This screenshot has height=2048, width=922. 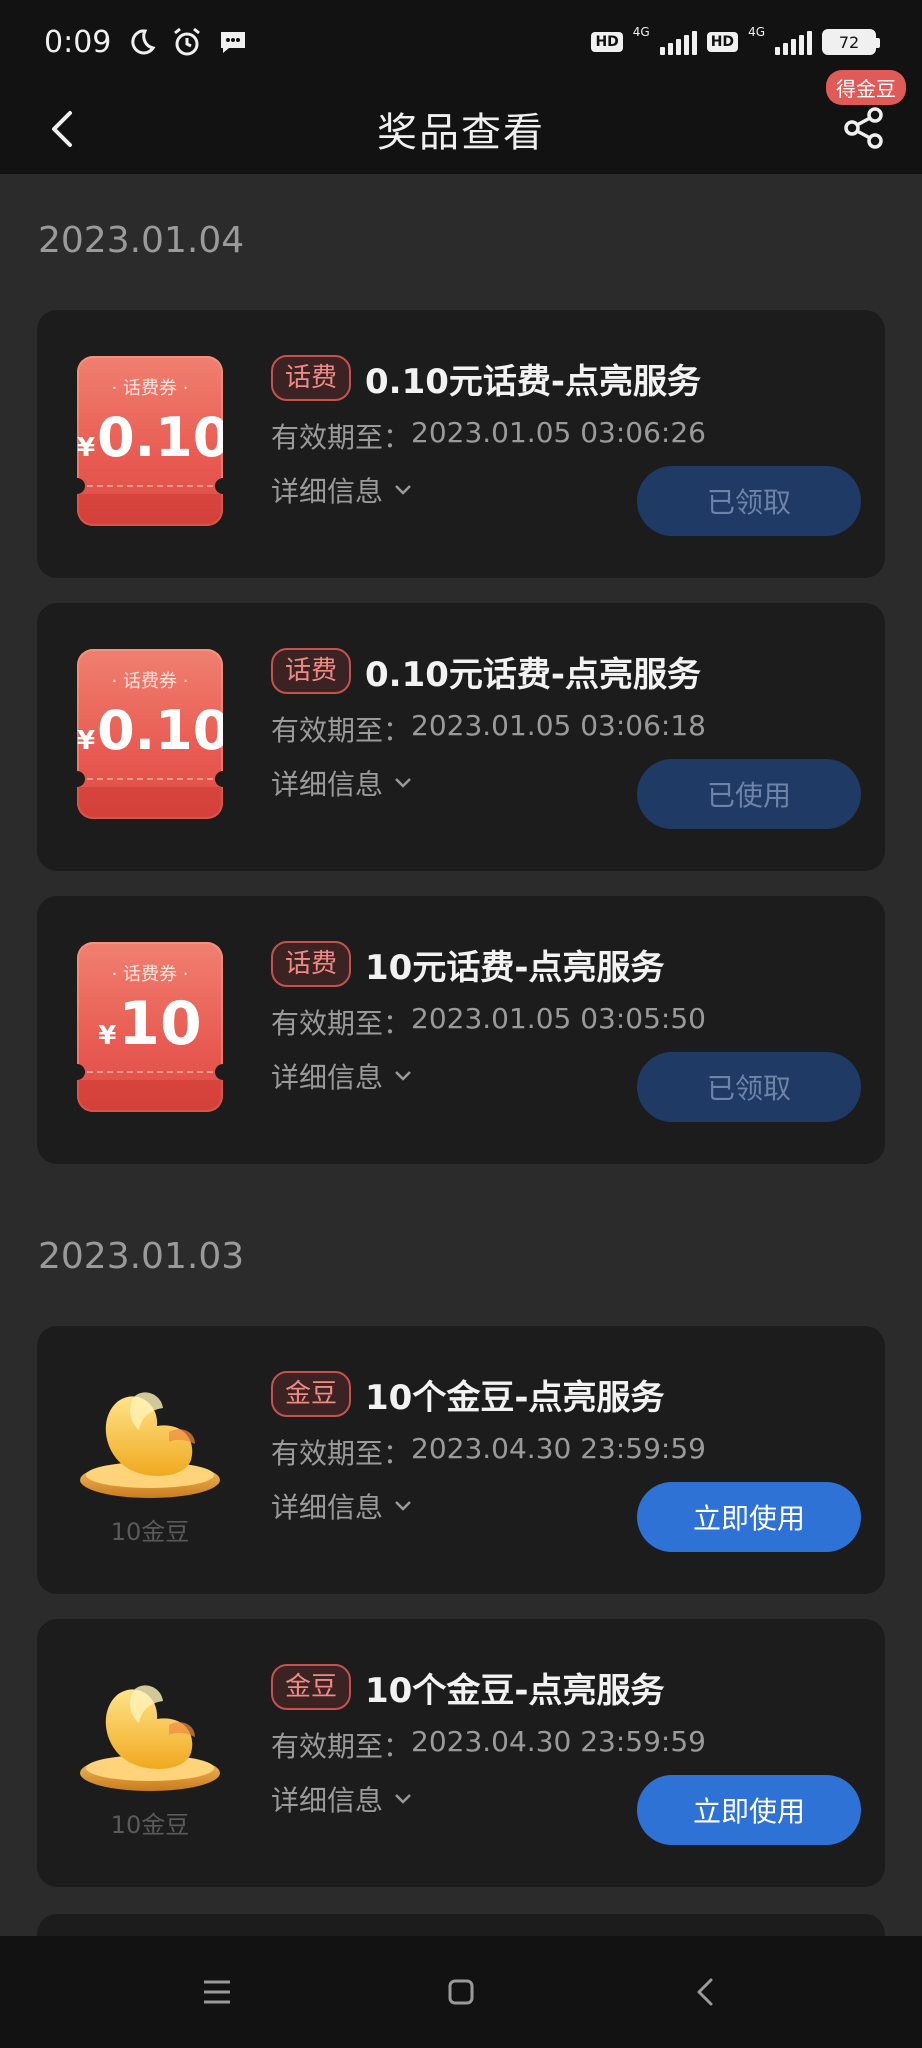 What do you see at coordinates (851, 42) in the screenshot?
I see `battery-icon: 72` at bounding box center [851, 42].